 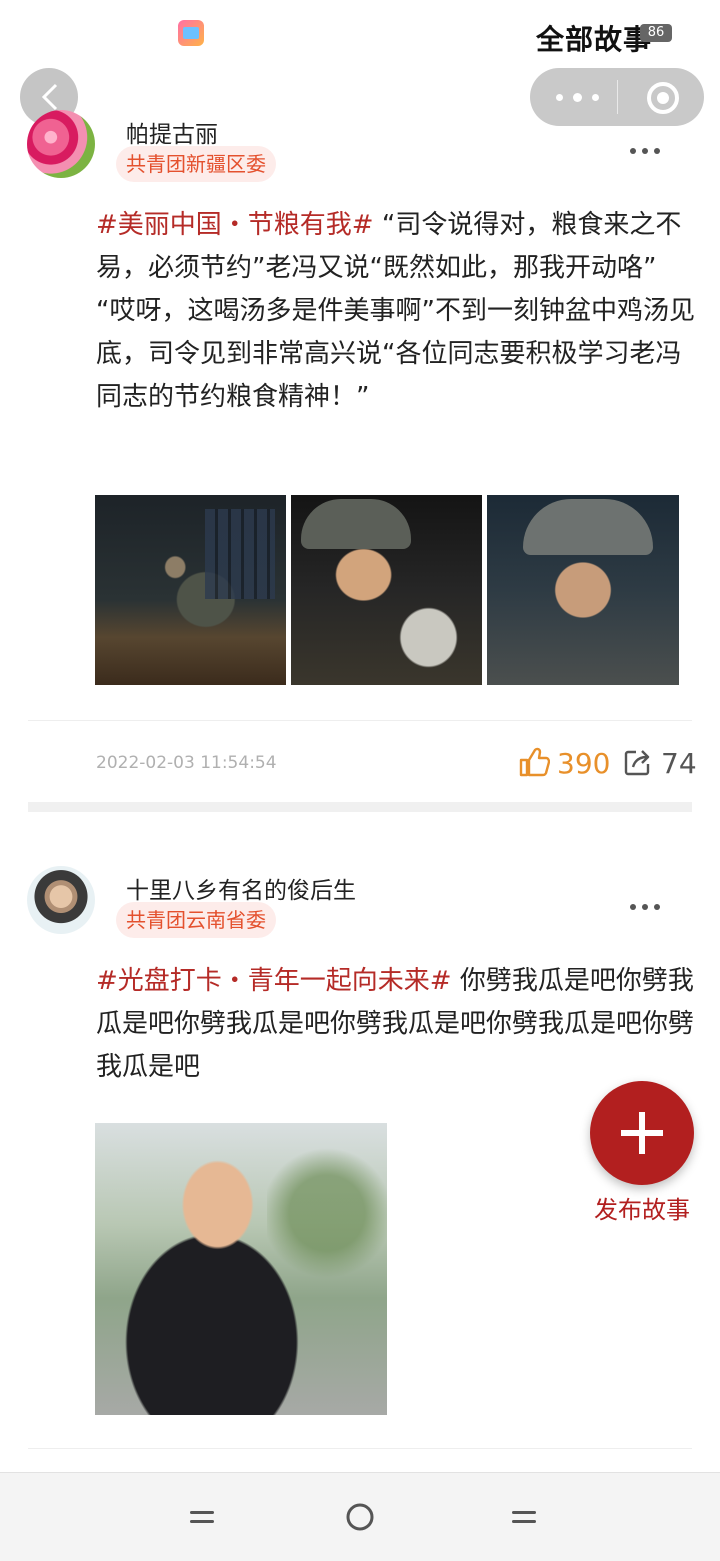 What do you see at coordinates (274, 981) in the screenshot?
I see `post-hashtag: #光盘打卡・青年一起向未来#` at bounding box center [274, 981].